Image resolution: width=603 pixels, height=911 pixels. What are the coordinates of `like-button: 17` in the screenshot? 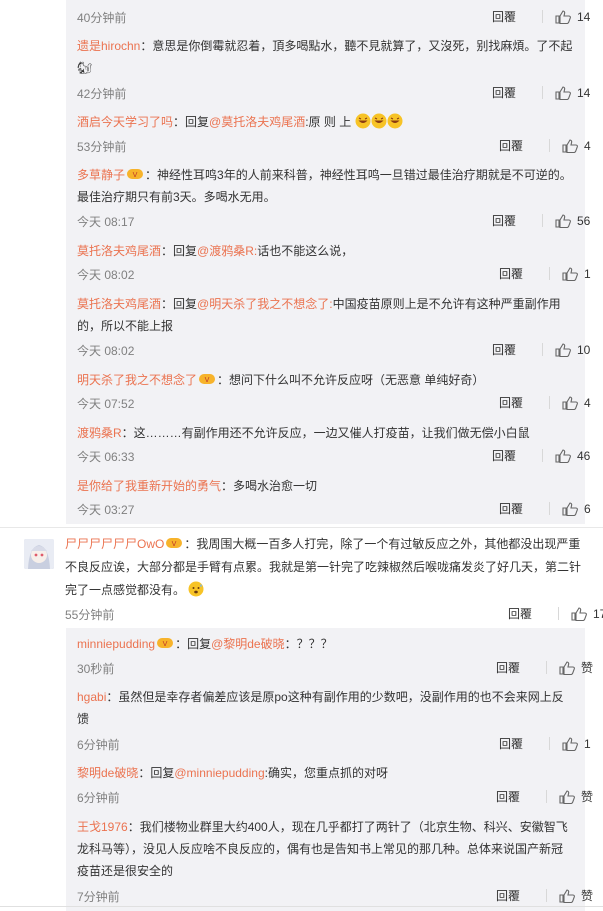 It's located at (587, 614).